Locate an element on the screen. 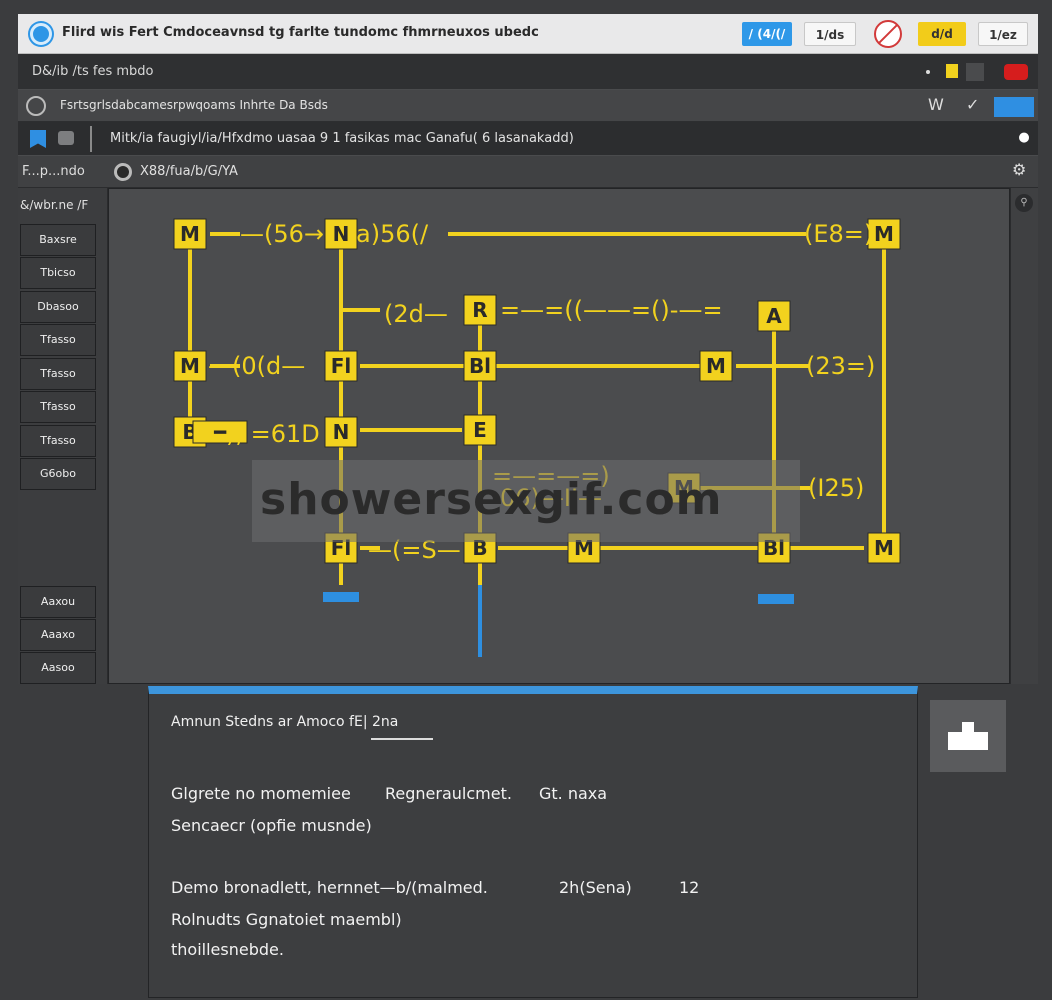  diagram-node-label: Bl is located at coordinates (480, 366).